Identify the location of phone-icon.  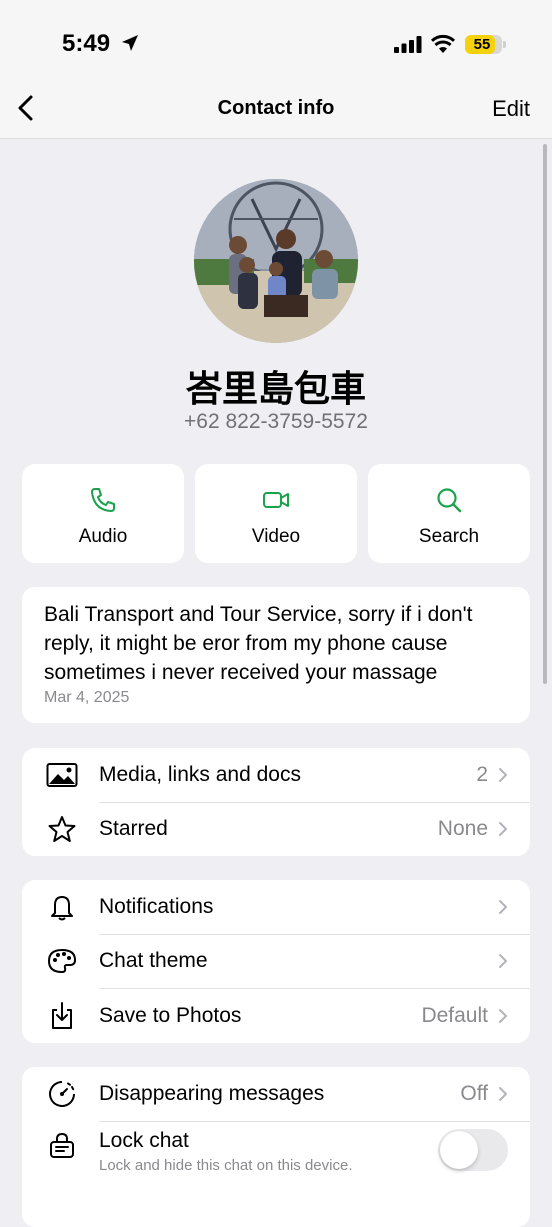
(103, 500).